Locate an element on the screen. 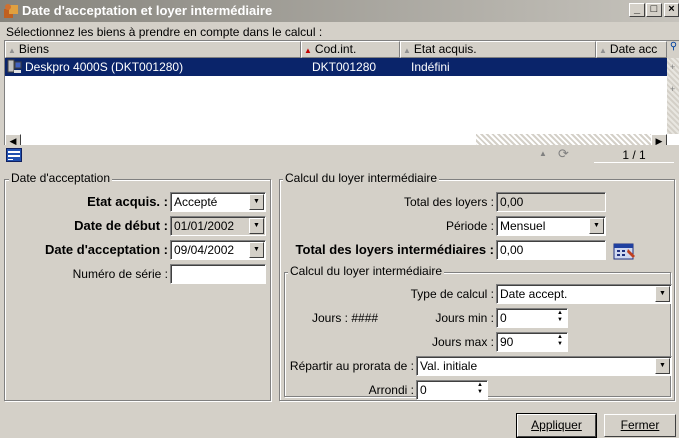 This screenshot has width=679, height=438. cell-cod-int: DKT001280 is located at coordinates (344, 67).